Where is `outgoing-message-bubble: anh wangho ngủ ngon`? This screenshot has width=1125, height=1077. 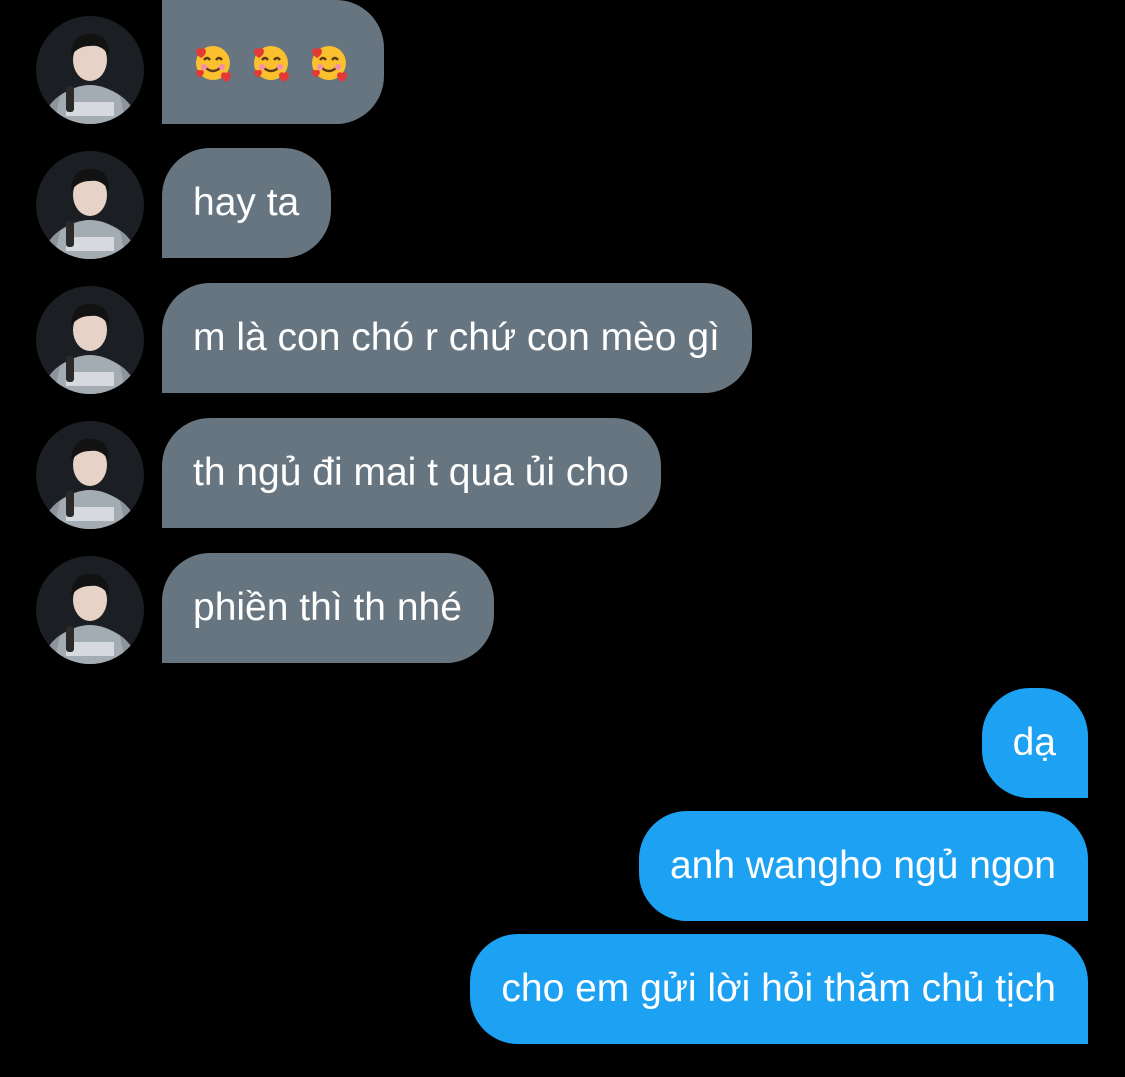
outgoing-message-bubble: anh wangho ngủ ngon is located at coordinates (863, 866).